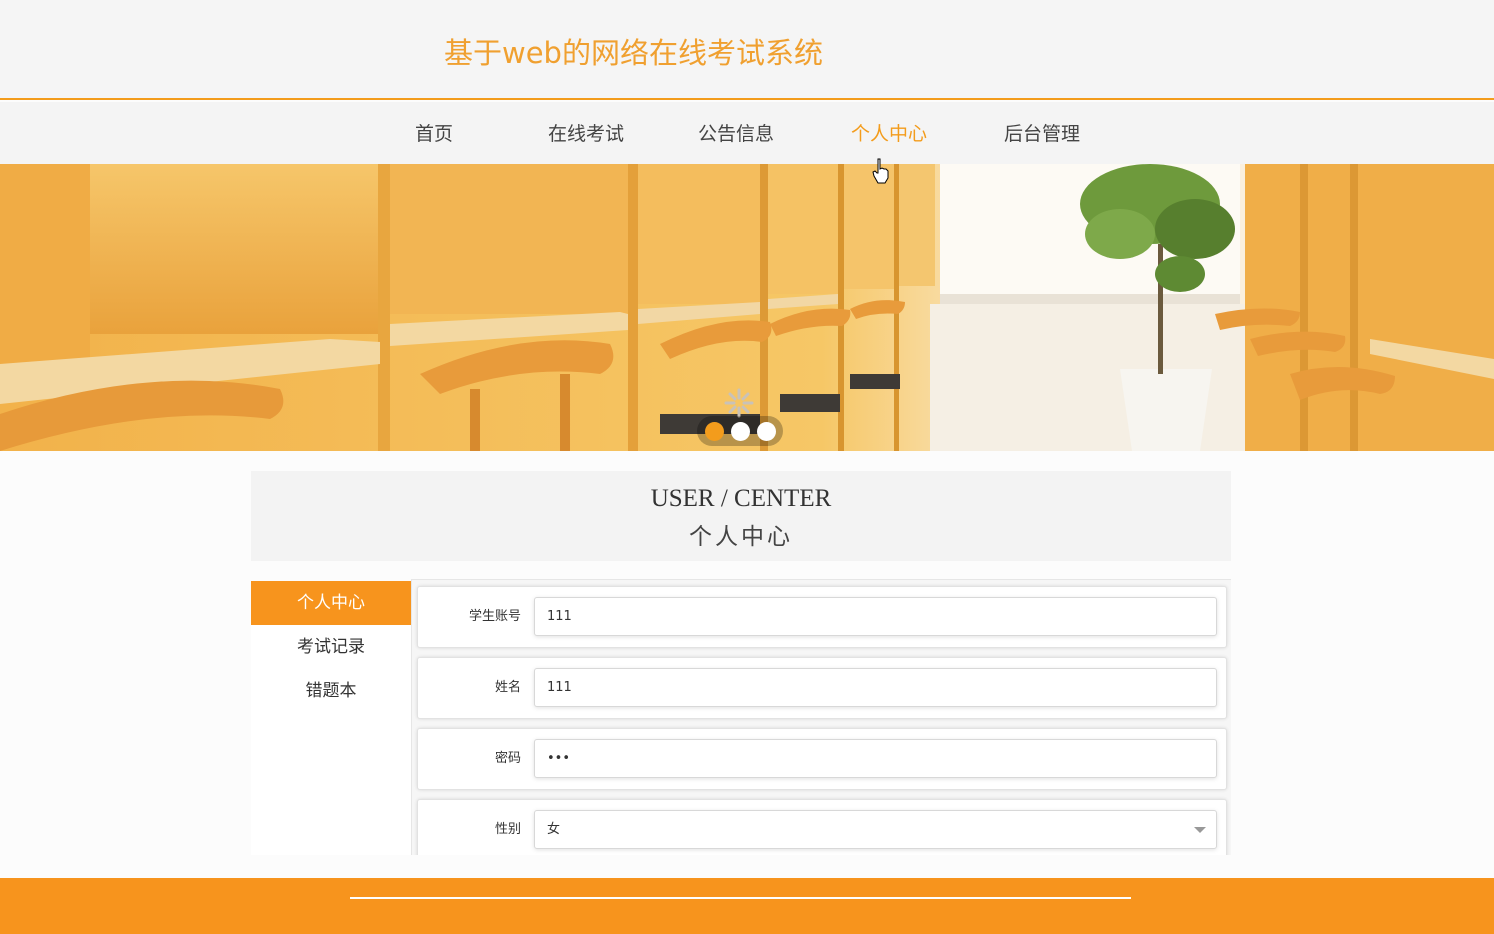 This screenshot has width=1494, height=934. Describe the element at coordinates (331, 691) in the screenshot. I see `sidebar-item-wrong-questions: 错题本` at that location.